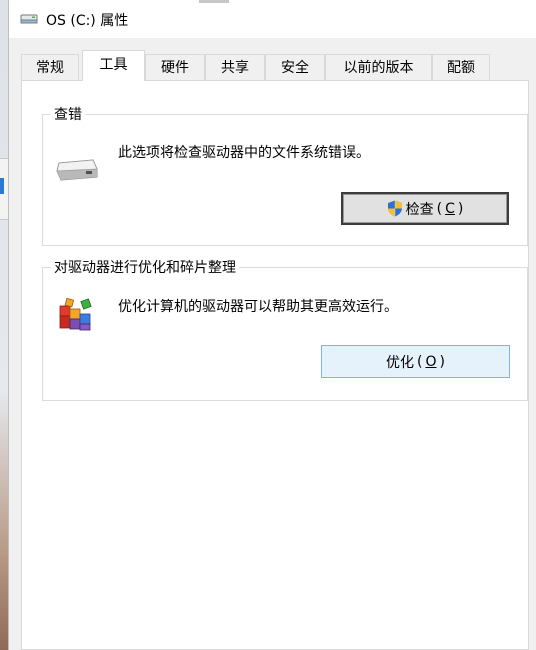 Image resolution: width=536 pixels, height=650 pixels. What do you see at coordinates (415, 361) in the screenshot?
I see `optimize-button: 优化(O)` at bounding box center [415, 361].